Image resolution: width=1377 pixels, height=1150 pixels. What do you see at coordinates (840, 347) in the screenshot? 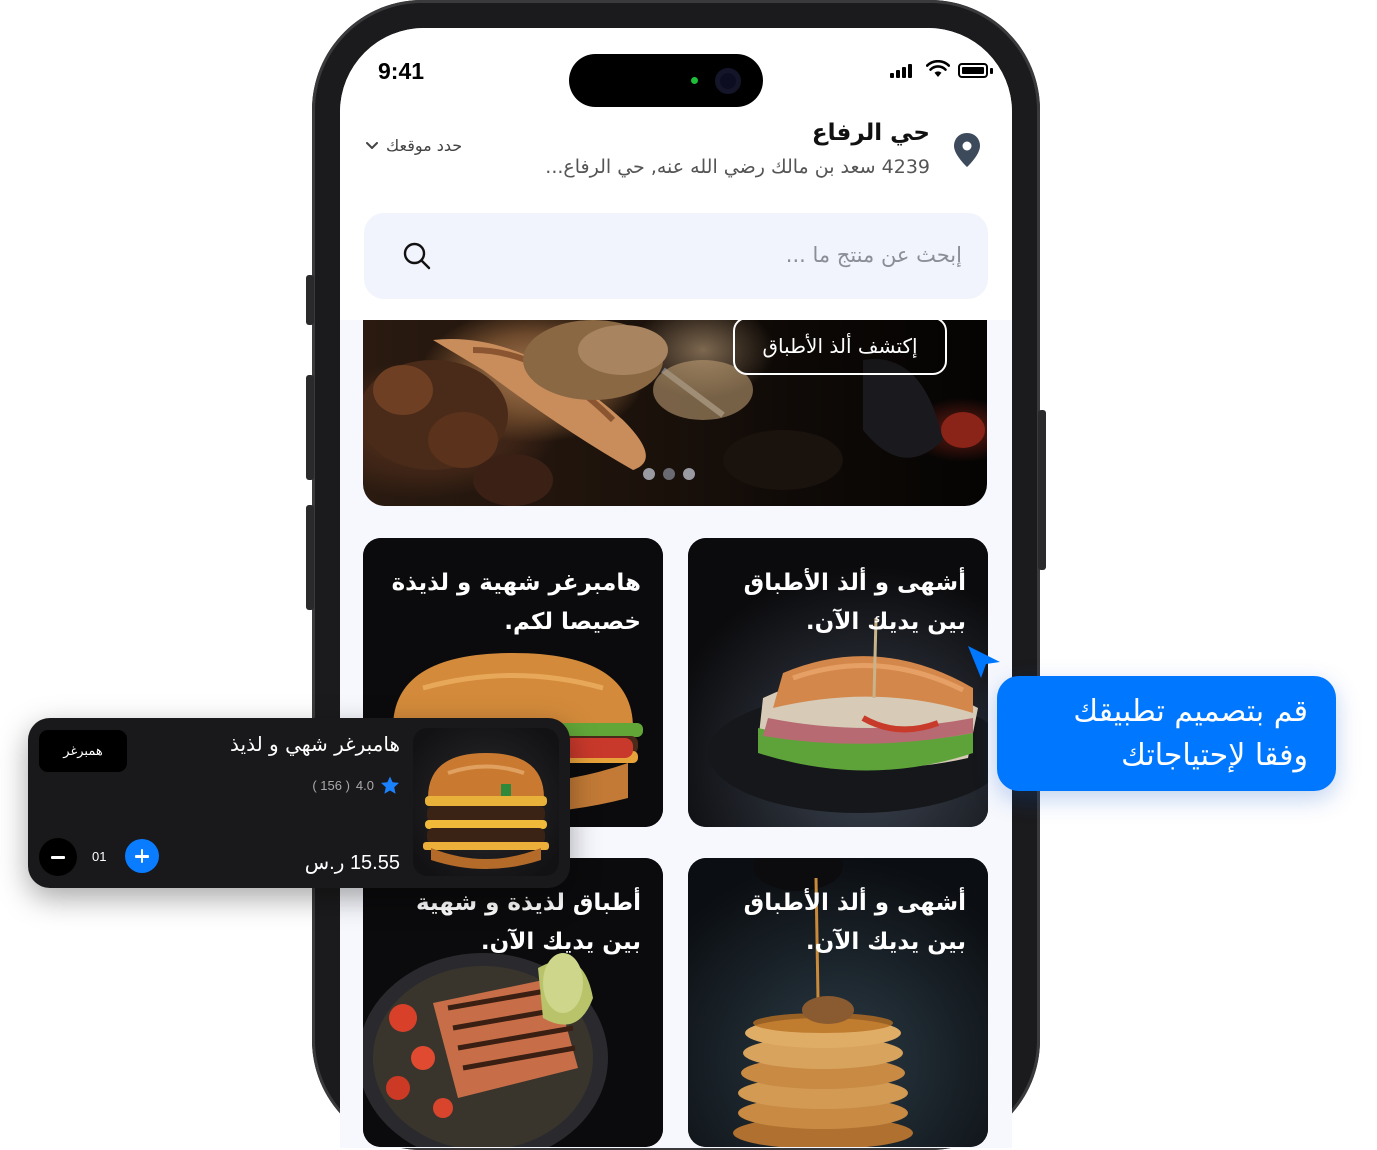
I see `discover-dishes-button: إكتشف ألذ الأطباق` at bounding box center [840, 347].